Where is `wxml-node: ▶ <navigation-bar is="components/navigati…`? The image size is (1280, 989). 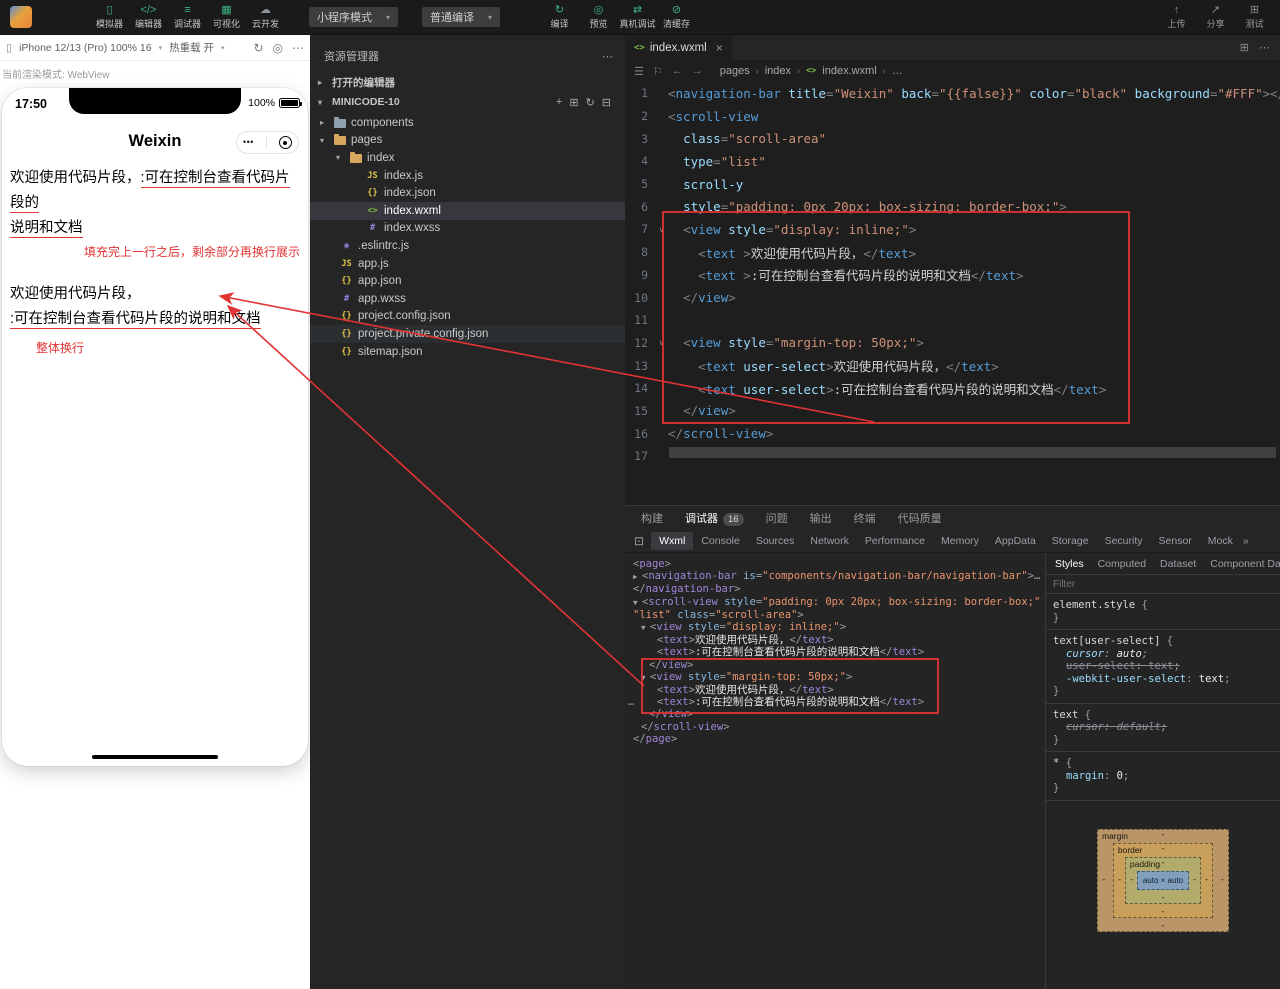 wxml-node: ▶ <navigation-bar is="components/navigati… is located at coordinates (835, 576).